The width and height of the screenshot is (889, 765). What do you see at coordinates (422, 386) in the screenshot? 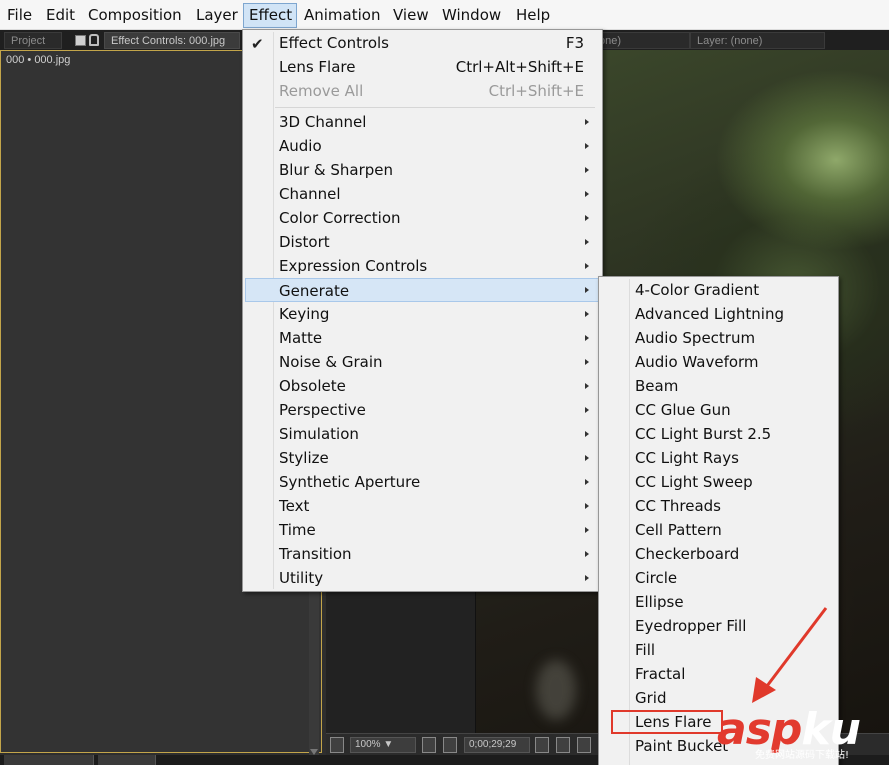
I see `menu-item-obsolete: Obsolete` at bounding box center [422, 386].